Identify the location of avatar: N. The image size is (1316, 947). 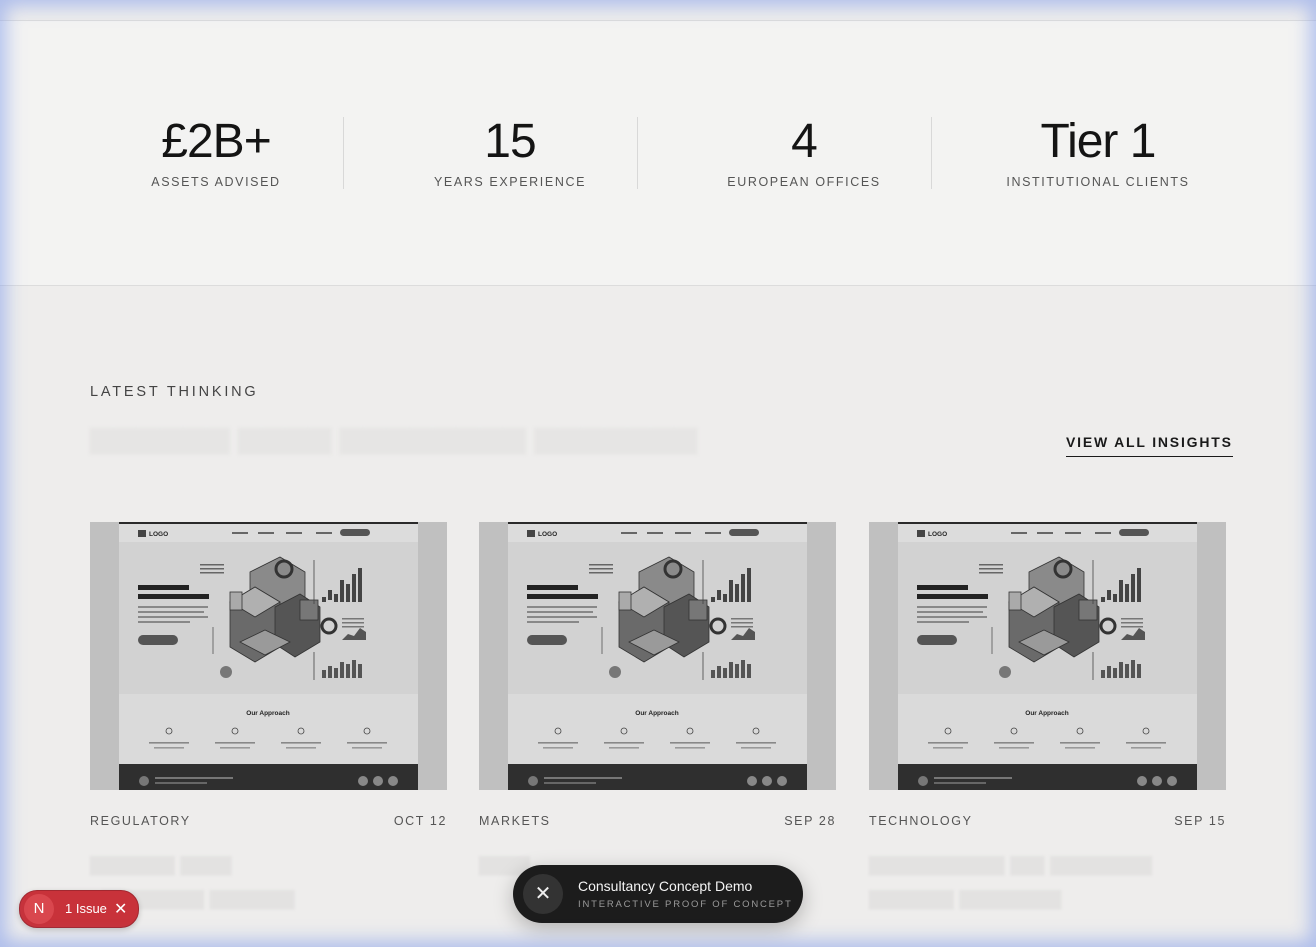
(39, 909).